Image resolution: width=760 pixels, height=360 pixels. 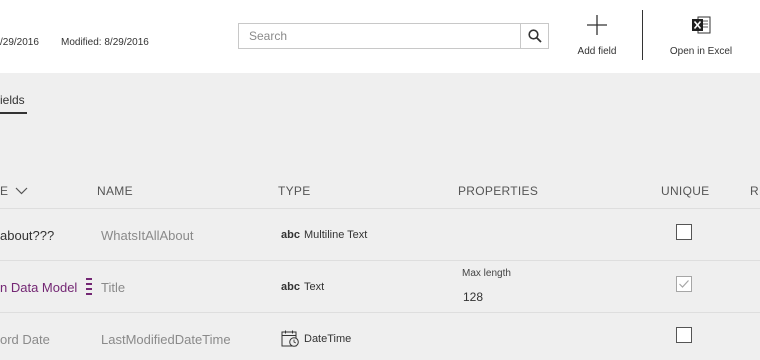 I want to click on share-button: S, so click(x=757, y=37).